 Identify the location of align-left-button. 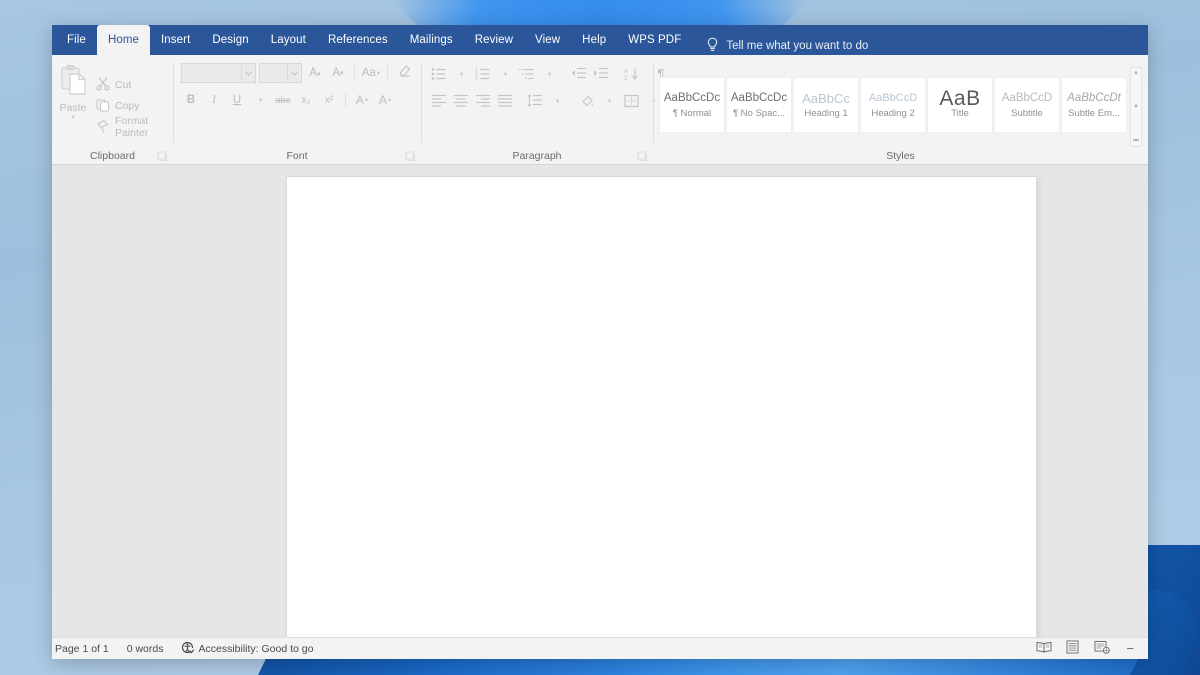
(439, 101).